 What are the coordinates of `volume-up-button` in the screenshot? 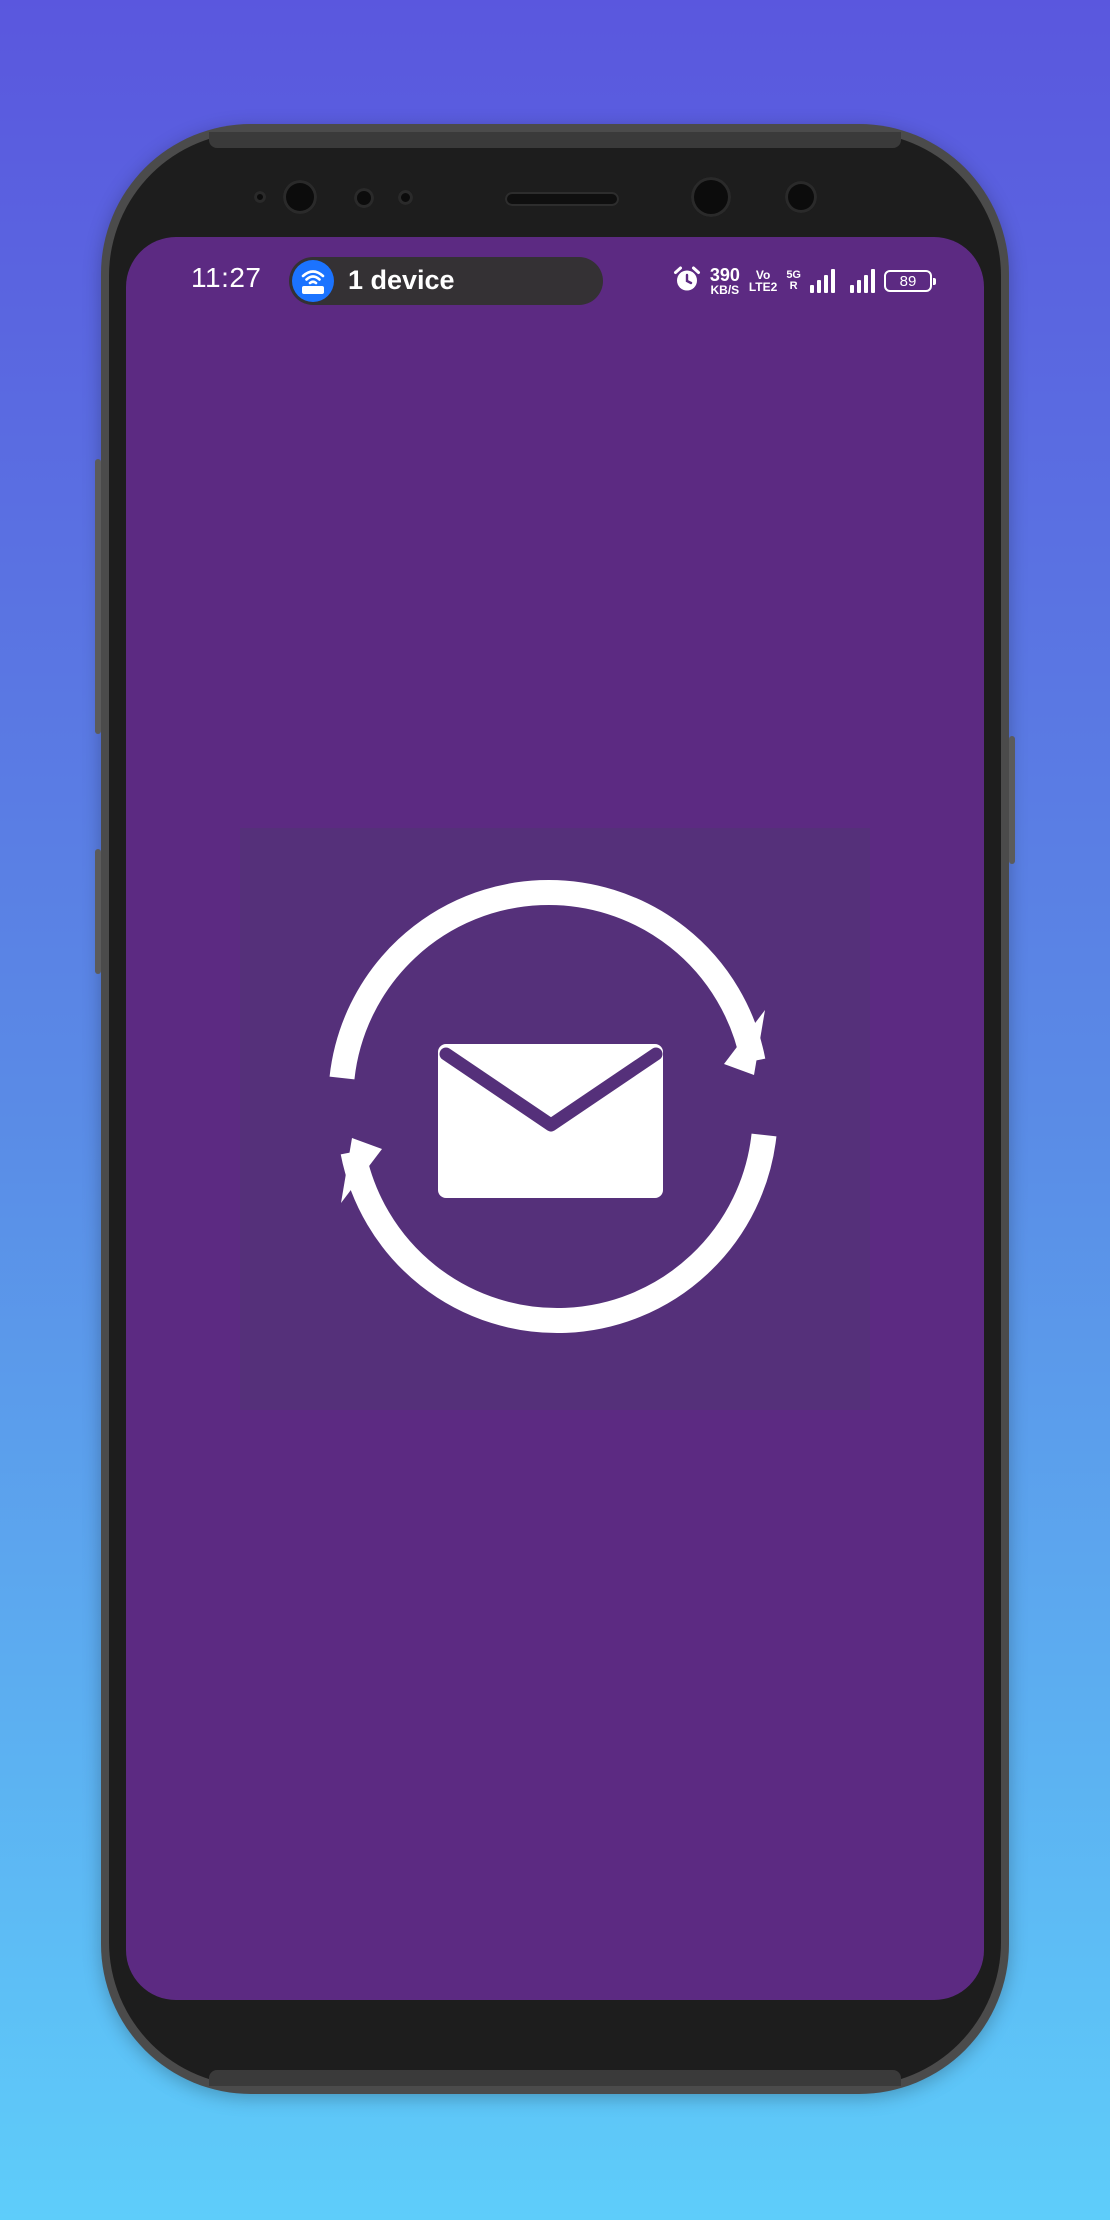 It's located at (98, 596).